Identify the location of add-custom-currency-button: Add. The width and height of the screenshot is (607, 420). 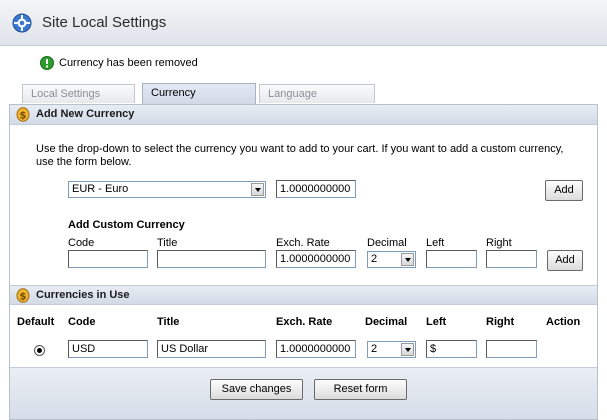
(565, 260).